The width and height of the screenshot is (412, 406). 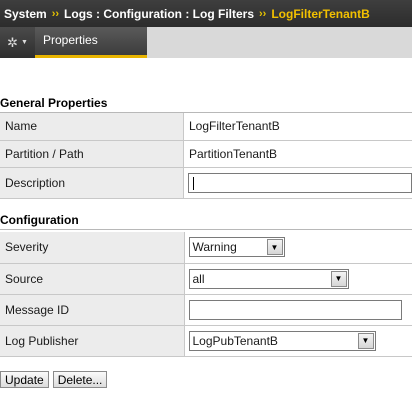 I want to click on log-publisher-label: Log Publisher, so click(x=92, y=341).